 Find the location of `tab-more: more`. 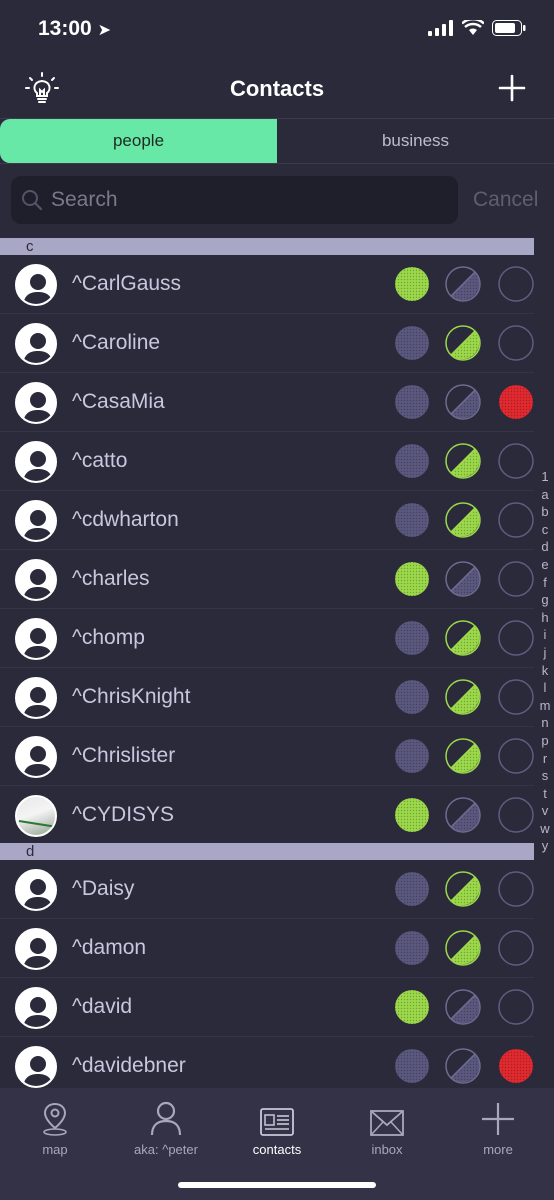

tab-more: more is located at coordinates (498, 1128).